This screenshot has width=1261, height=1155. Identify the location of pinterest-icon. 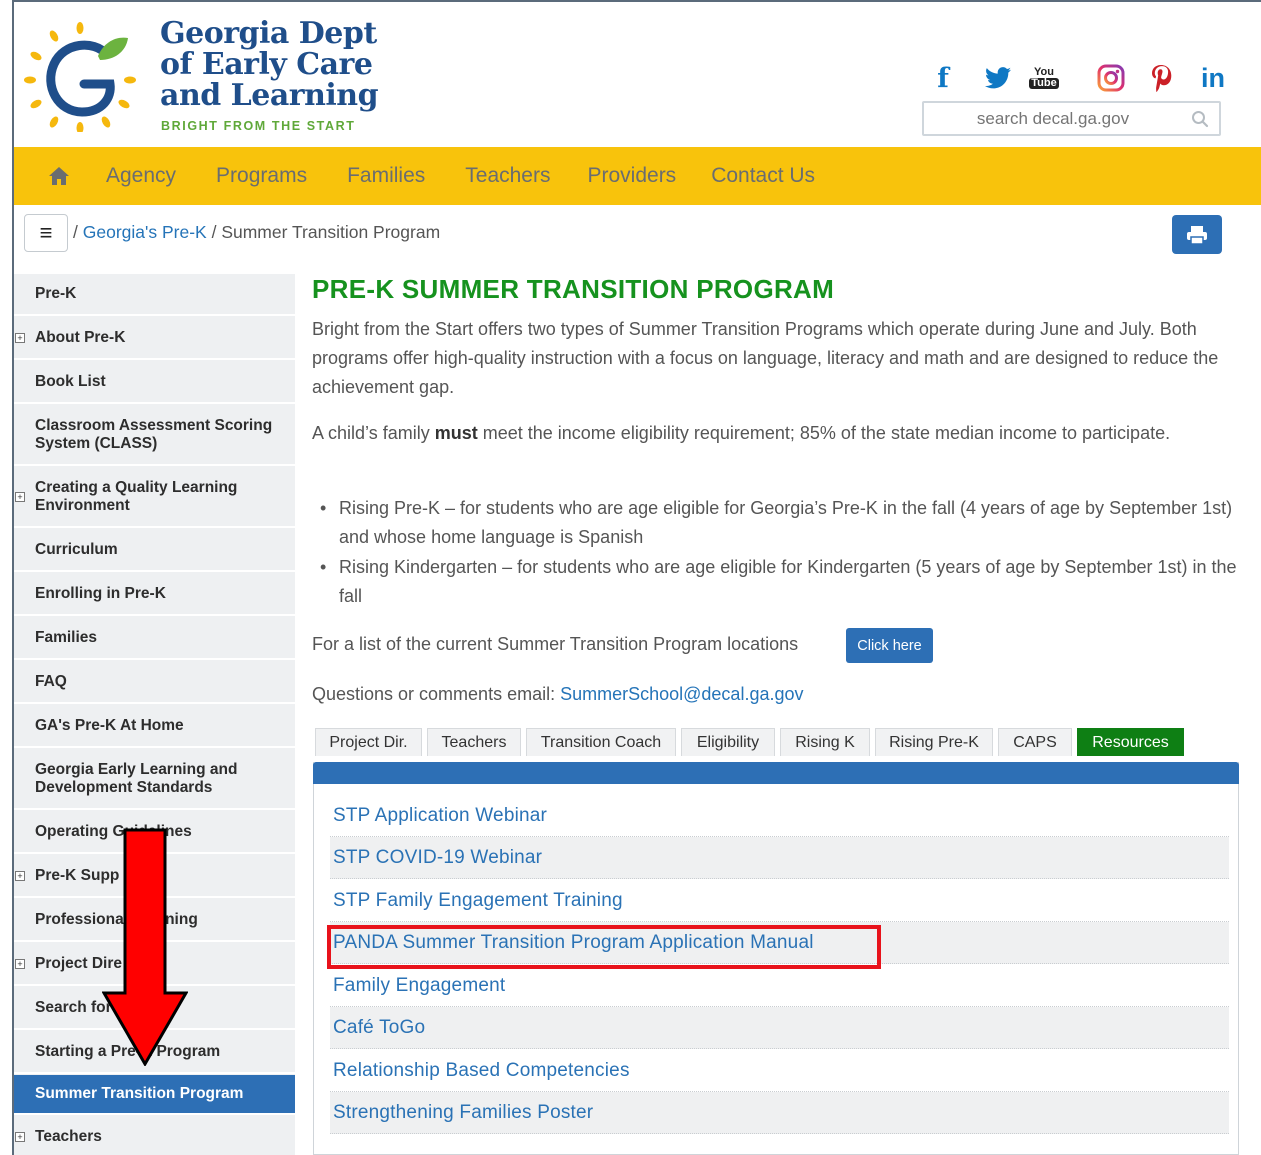
(1161, 78).